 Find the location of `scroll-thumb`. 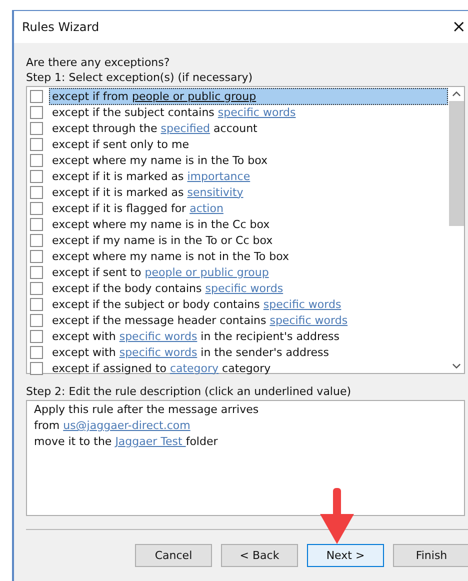

scroll-thumb is located at coordinates (456, 163).